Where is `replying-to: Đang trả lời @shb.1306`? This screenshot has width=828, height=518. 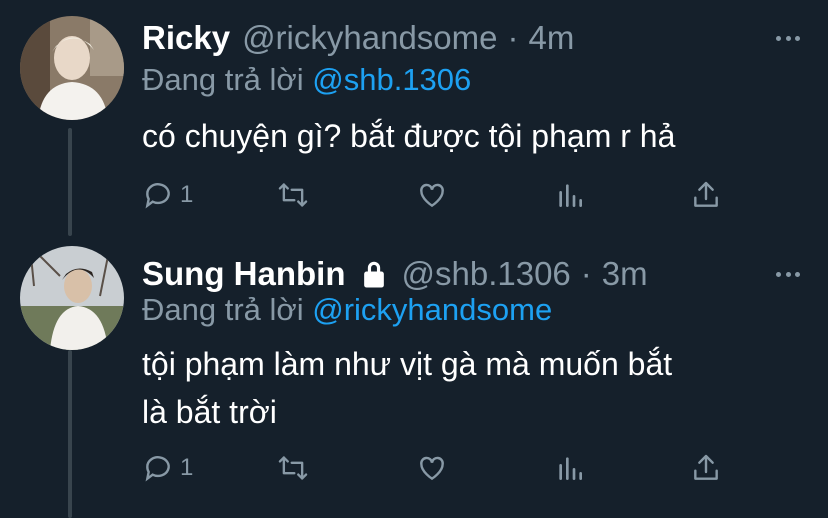
replying-to: Đang trả lời @shb.1306 is located at coordinates (306, 80).